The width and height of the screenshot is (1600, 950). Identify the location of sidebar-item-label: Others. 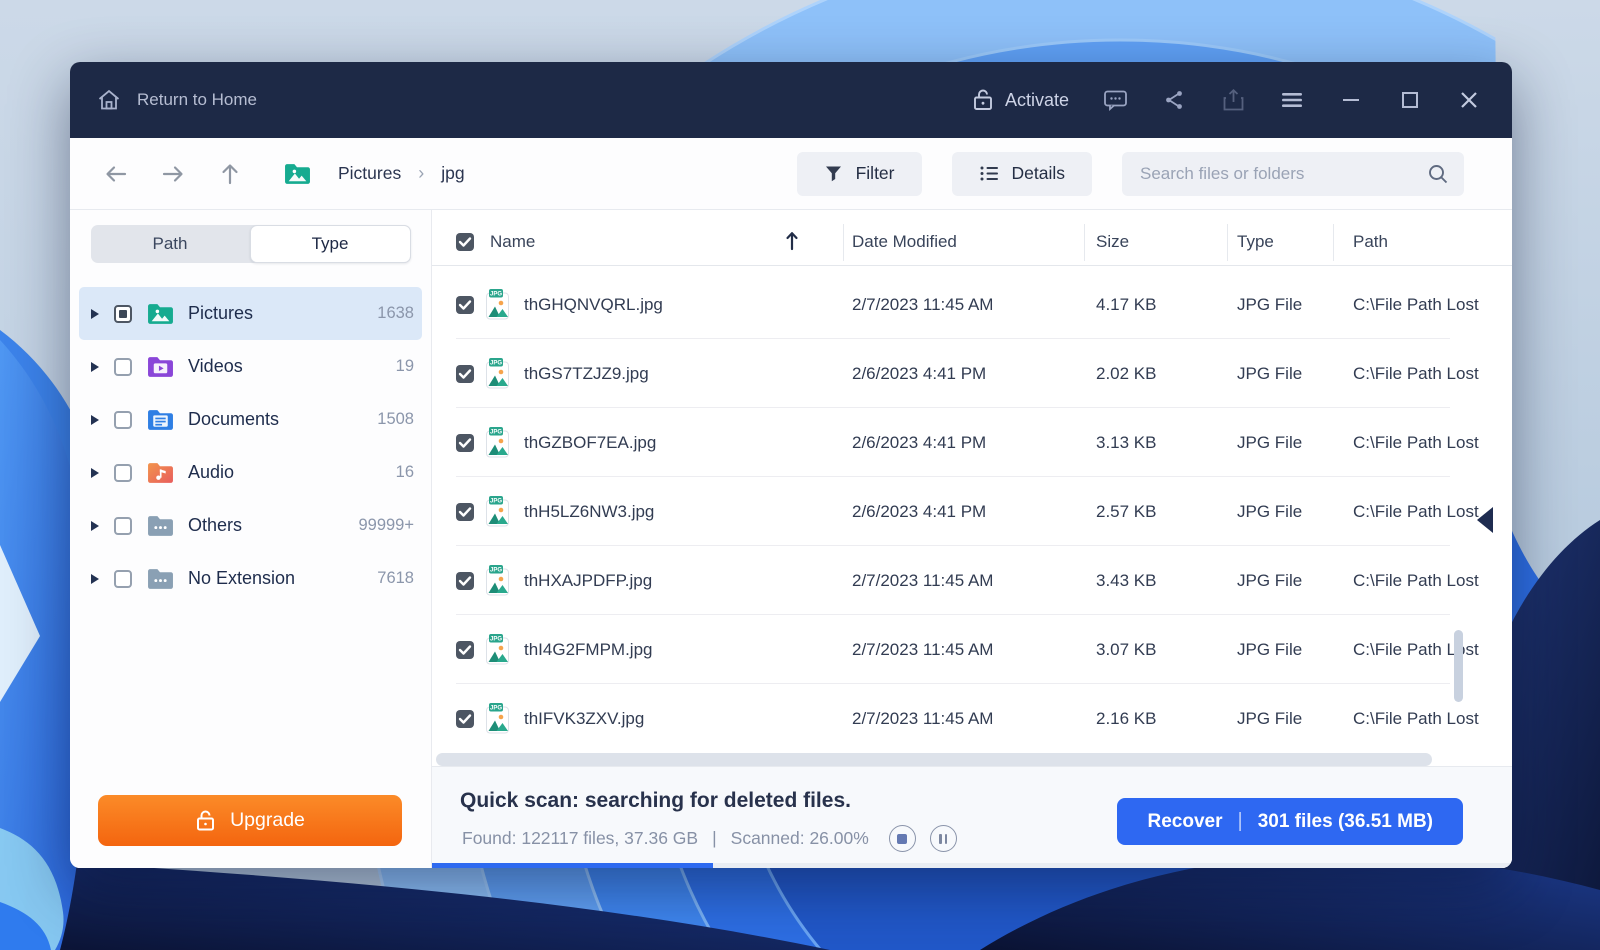
(215, 525).